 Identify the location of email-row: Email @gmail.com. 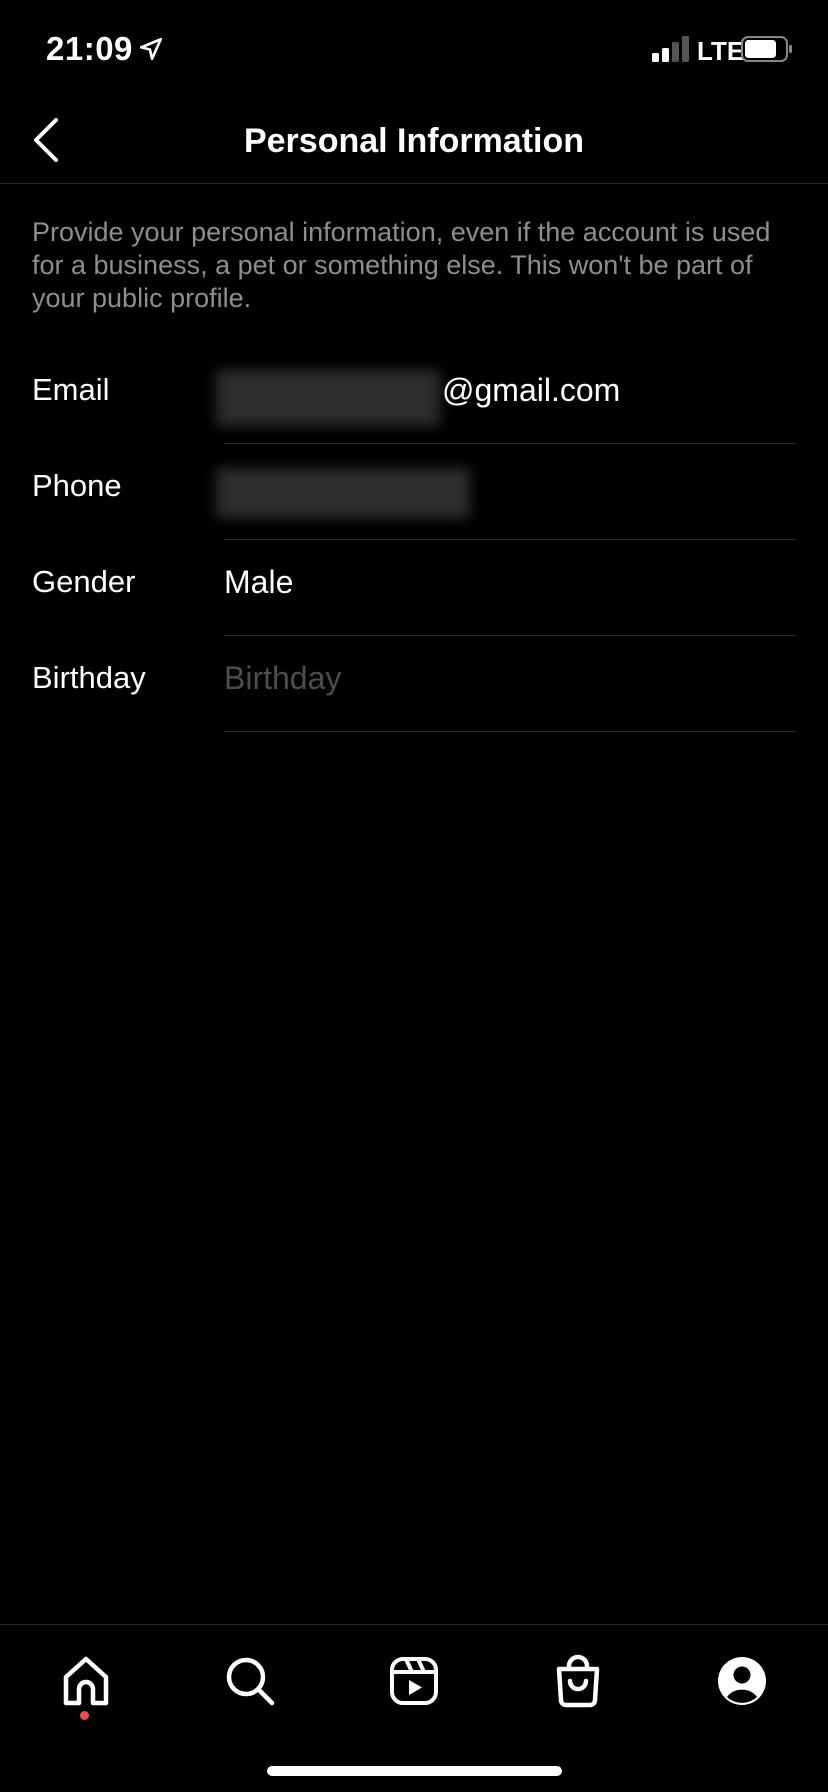
(414, 396).